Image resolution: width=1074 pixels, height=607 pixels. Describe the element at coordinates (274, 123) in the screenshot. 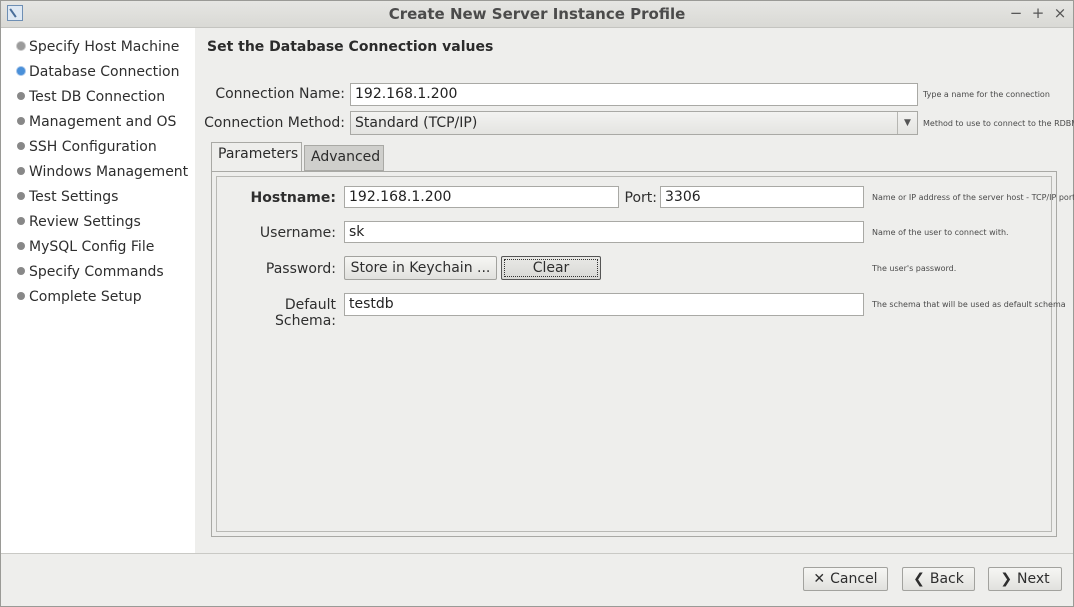

I see `connection-method-label: Connection Method:` at that location.